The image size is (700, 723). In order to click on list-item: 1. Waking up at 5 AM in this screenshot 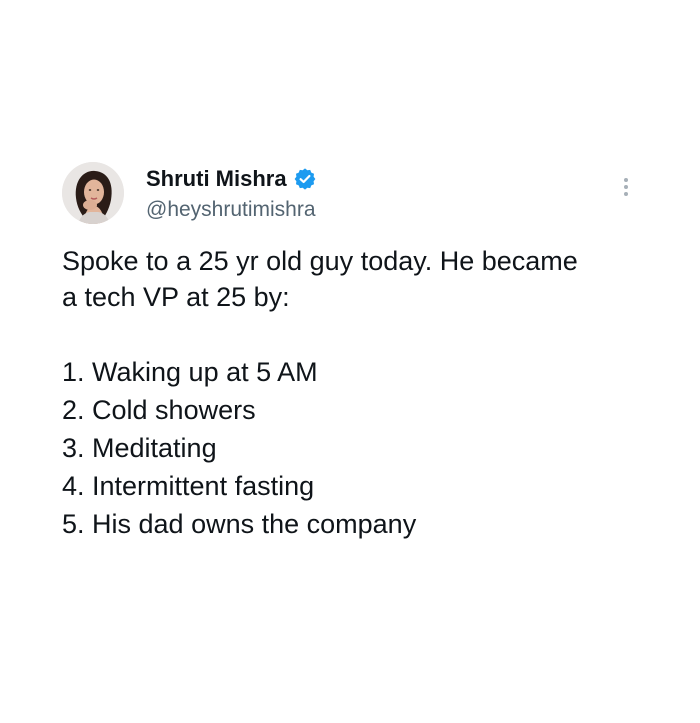, I will do `click(190, 372)`.